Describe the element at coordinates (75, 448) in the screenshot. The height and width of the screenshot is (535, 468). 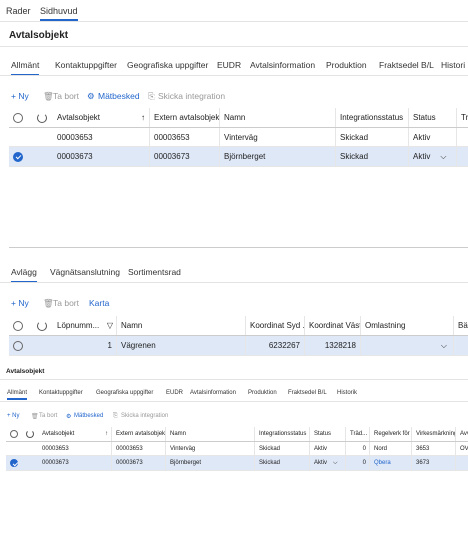
I see `cell-id: 00003653` at that location.